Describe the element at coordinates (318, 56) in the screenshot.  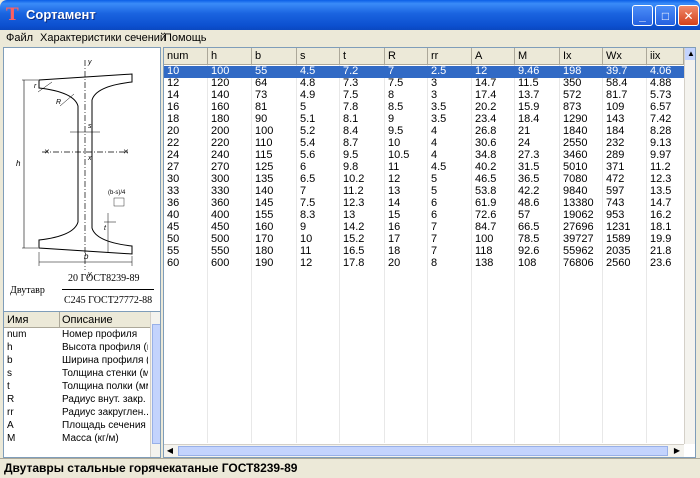
I see `grid-header-s: s` at that location.